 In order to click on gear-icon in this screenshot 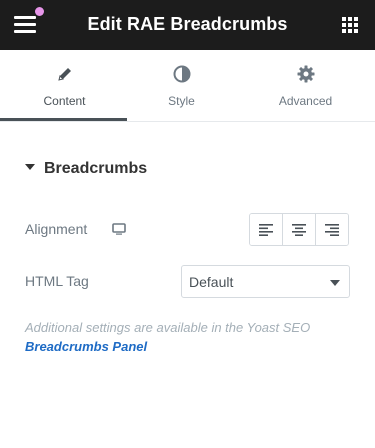, I will do `click(305, 74)`.